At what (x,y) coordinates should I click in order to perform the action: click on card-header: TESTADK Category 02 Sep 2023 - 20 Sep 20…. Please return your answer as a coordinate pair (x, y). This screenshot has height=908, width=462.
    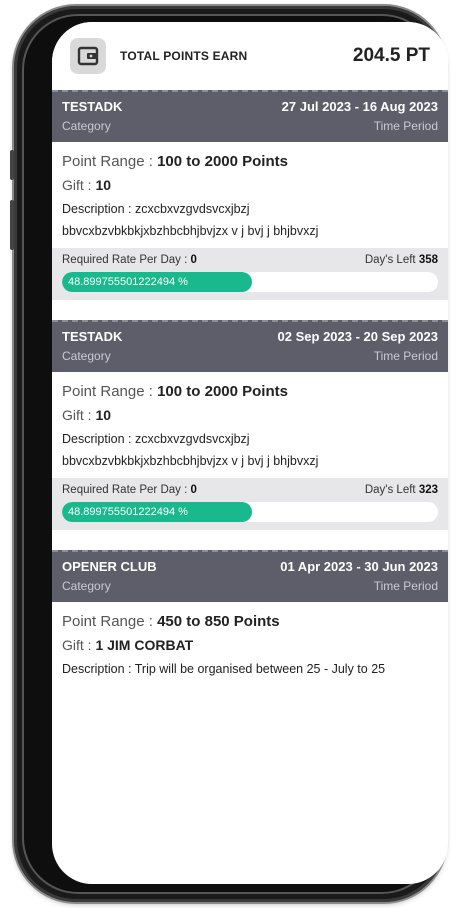
    Looking at the image, I should click on (250, 346).